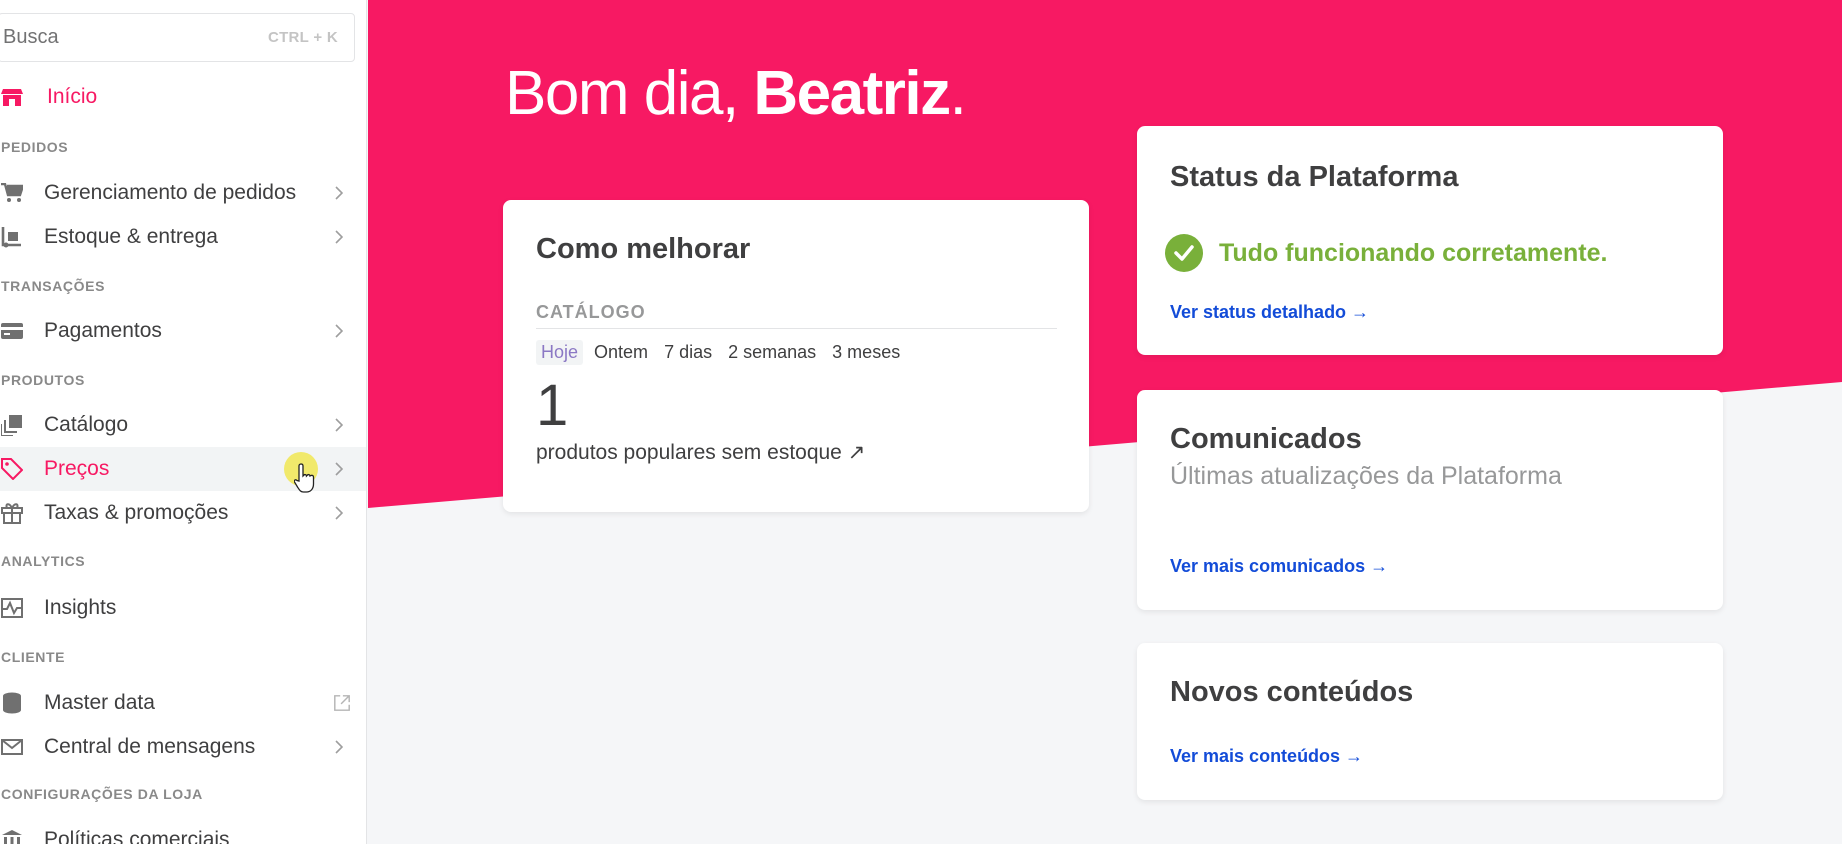 Image resolution: width=1842 pixels, height=844 pixels. I want to click on hand-pointer-icon, so click(304, 478).